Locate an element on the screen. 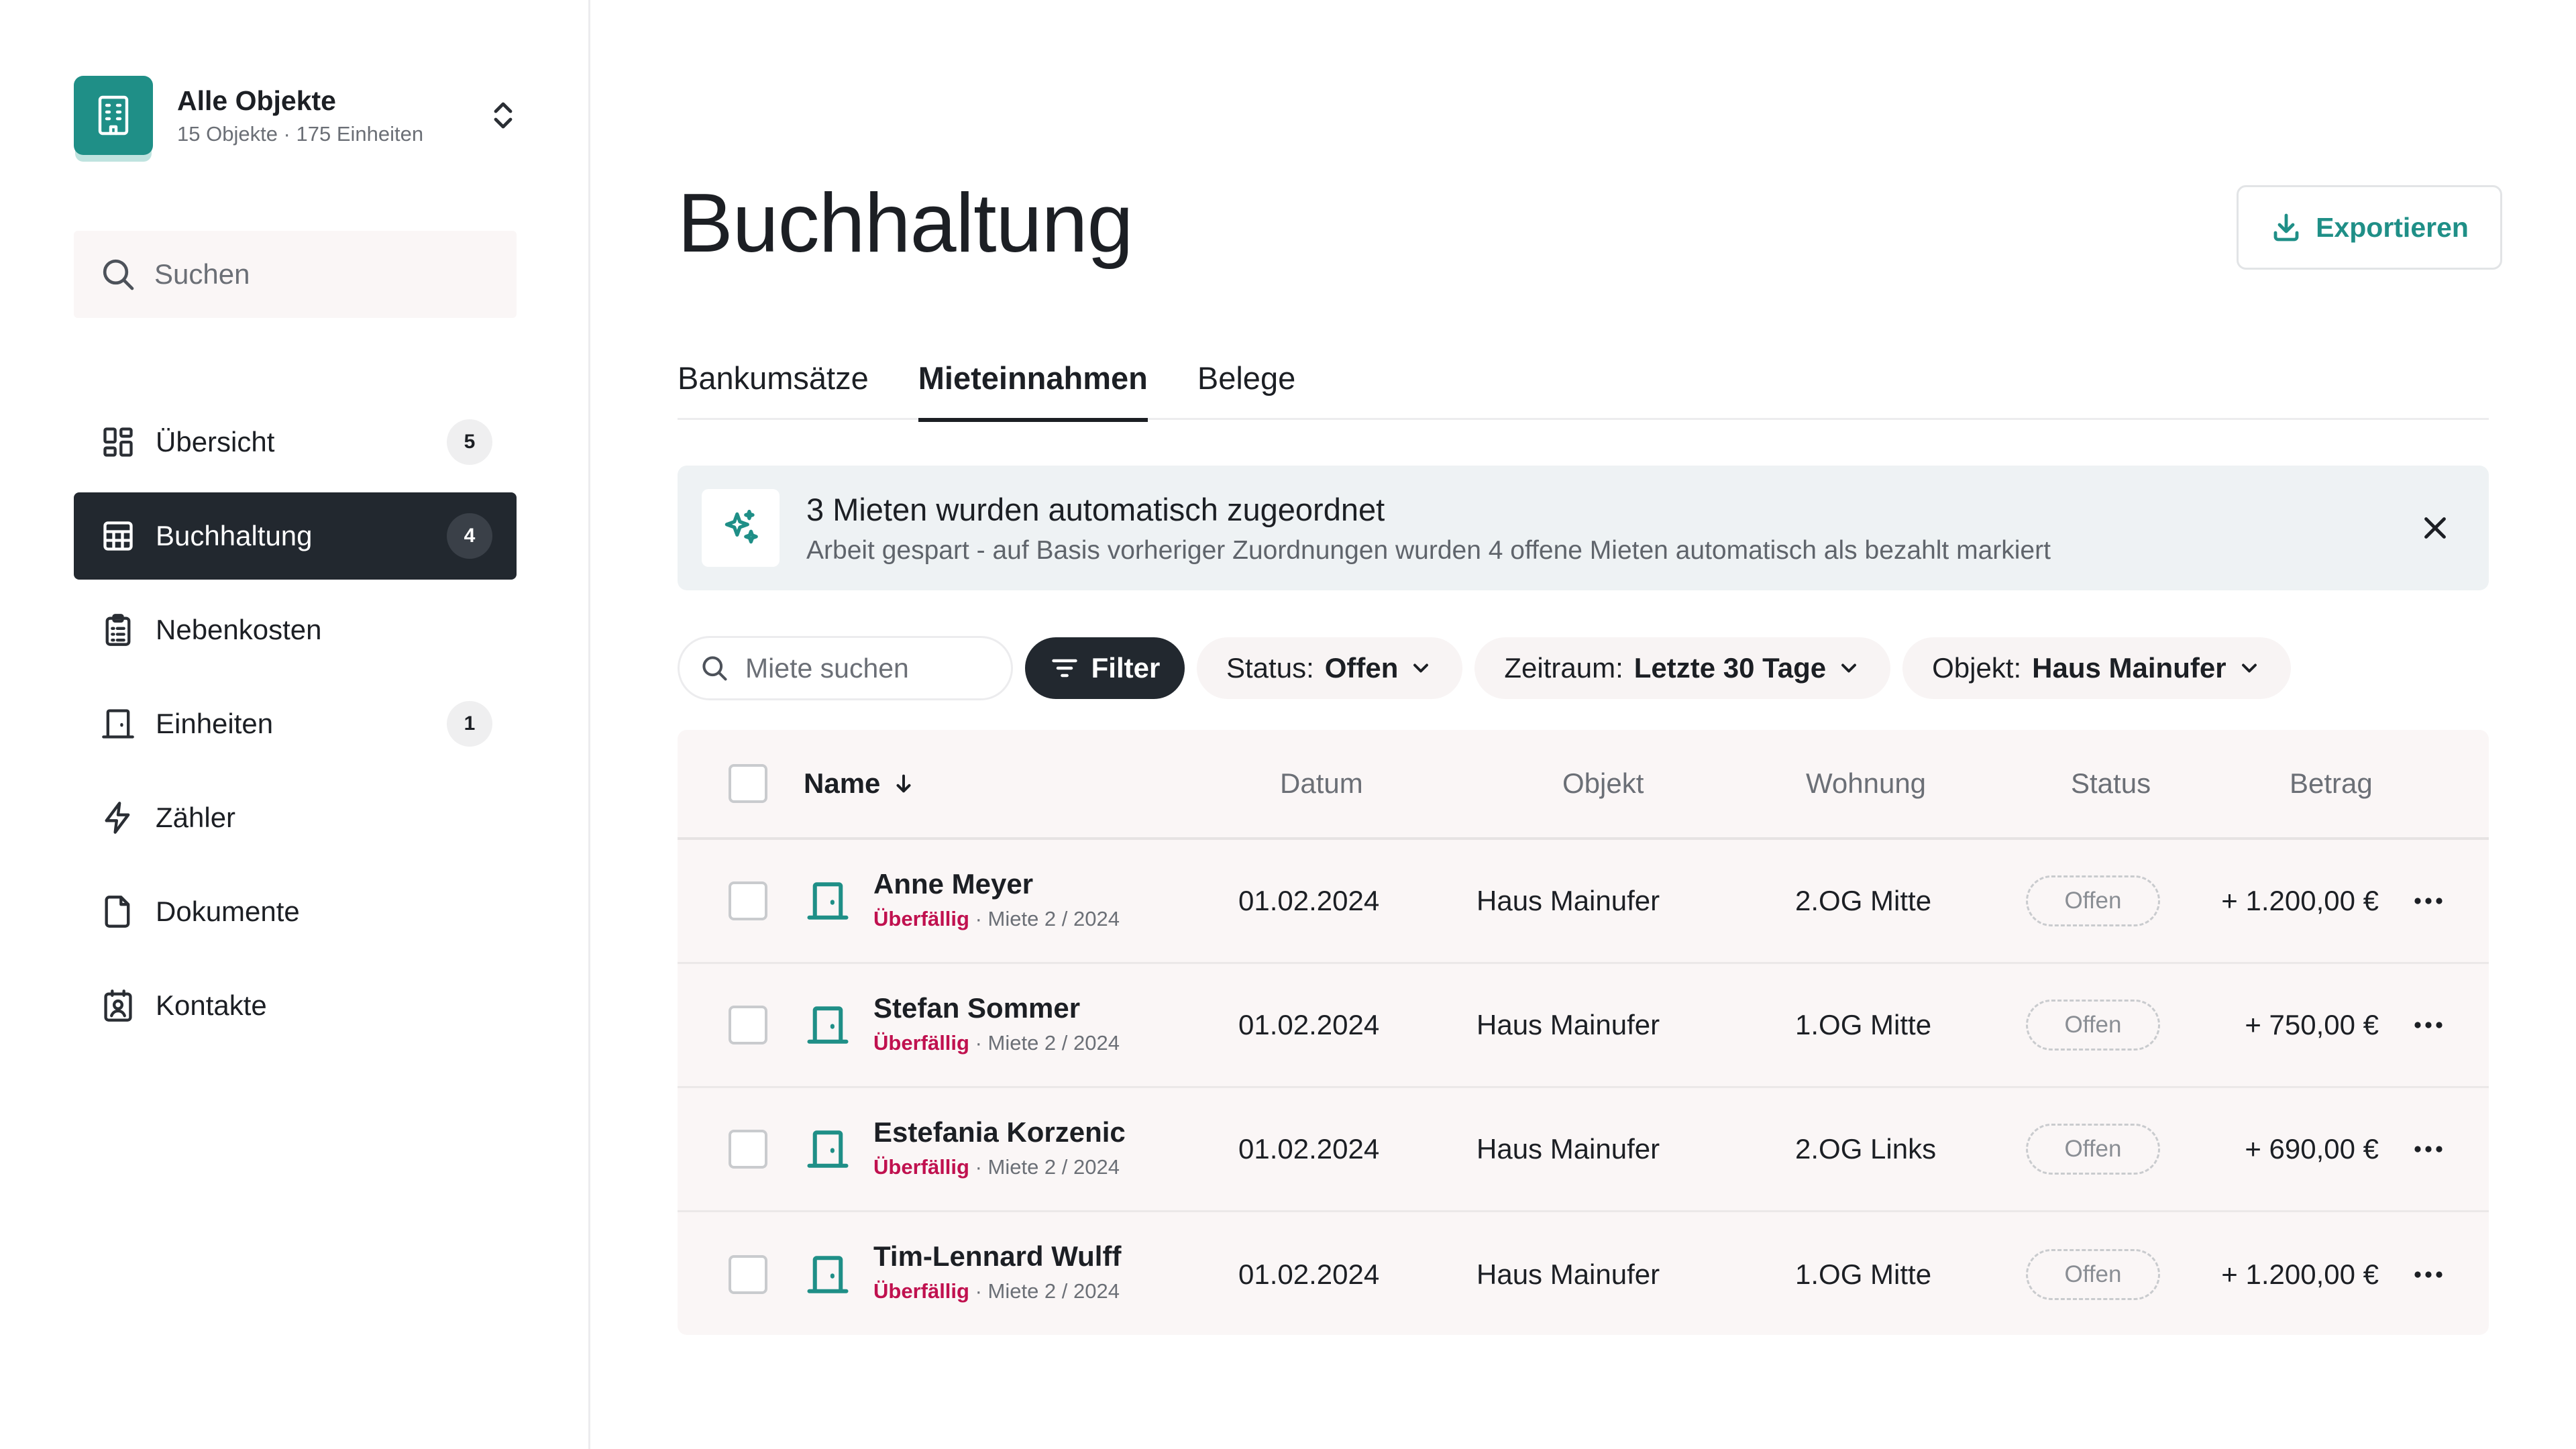 This screenshot has height=1449, width=2576. period-filter-dropdown: Zeitraum: Letzte 30 Tage is located at coordinates (1682, 668).